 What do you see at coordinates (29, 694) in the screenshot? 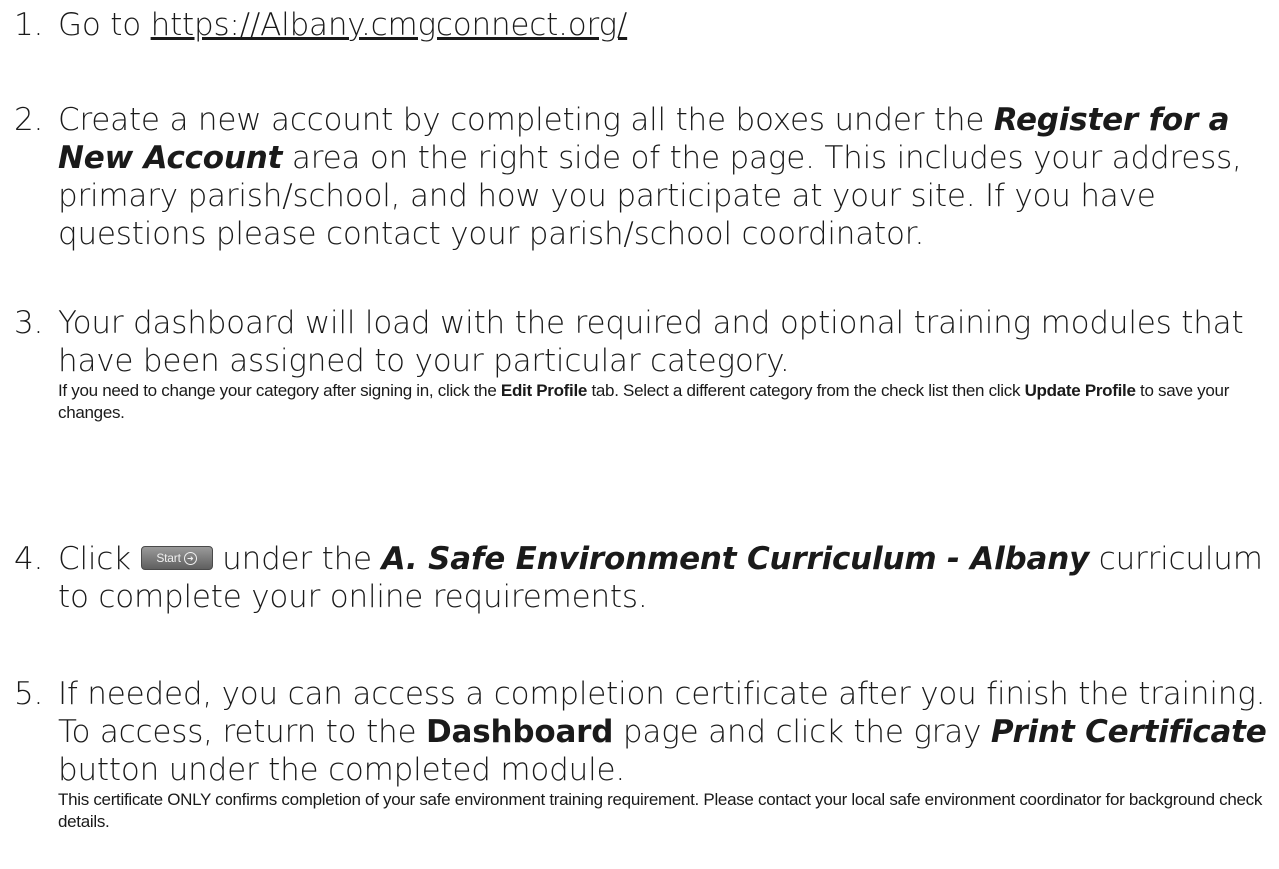
I see `step-number: 5.` at bounding box center [29, 694].